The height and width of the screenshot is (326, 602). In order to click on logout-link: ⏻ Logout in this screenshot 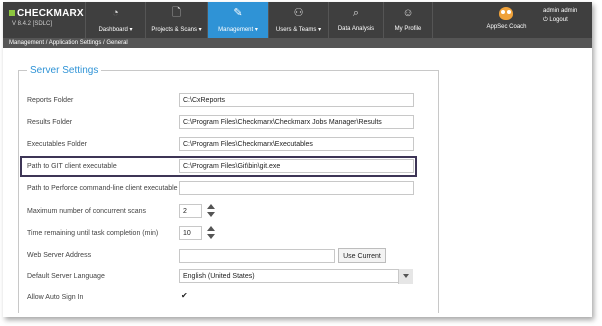, I will do `click(560, 20)`.